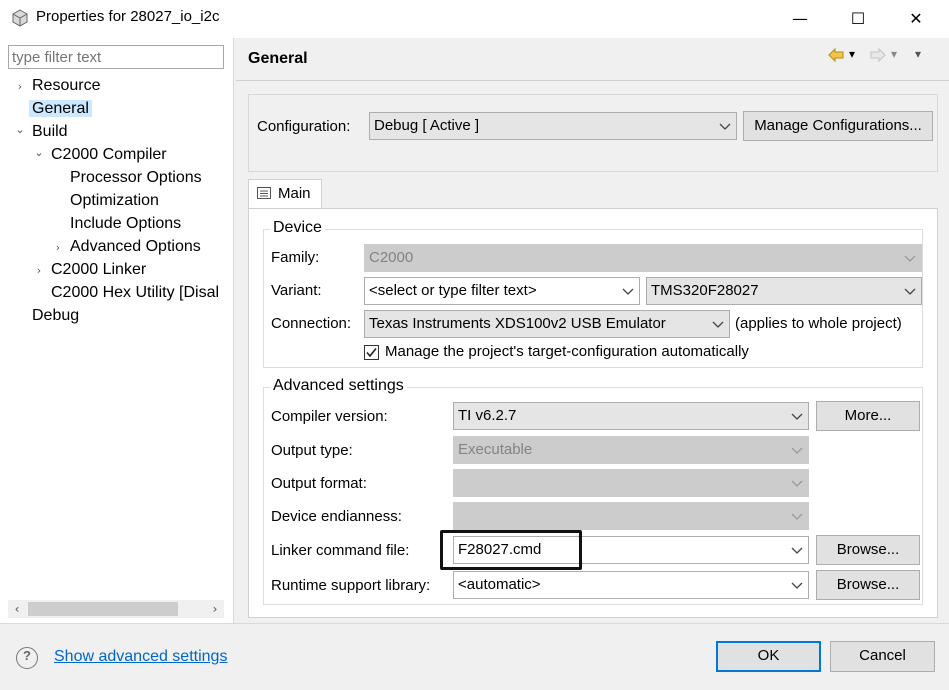 This screenshot has width=949, height=690. Describe the element at coordinates (17, 609) in the screenshot. I see `scroll-left-icon: ‹` at that location.